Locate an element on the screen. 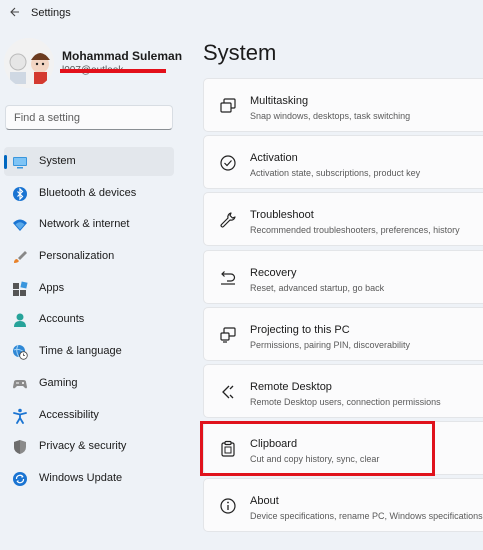 The height and width of the screenshot is (550, 483). remote-desktop-icon is located at coordinates (228, 392).